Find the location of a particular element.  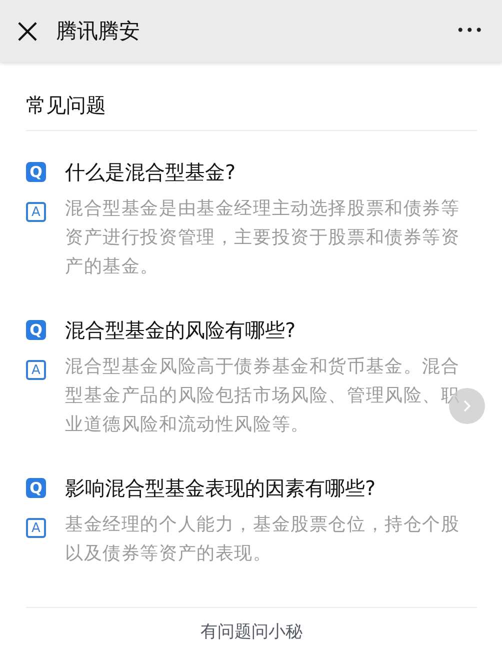

question-text: 什么是混合型基金? is located at coordinates (150, 172).